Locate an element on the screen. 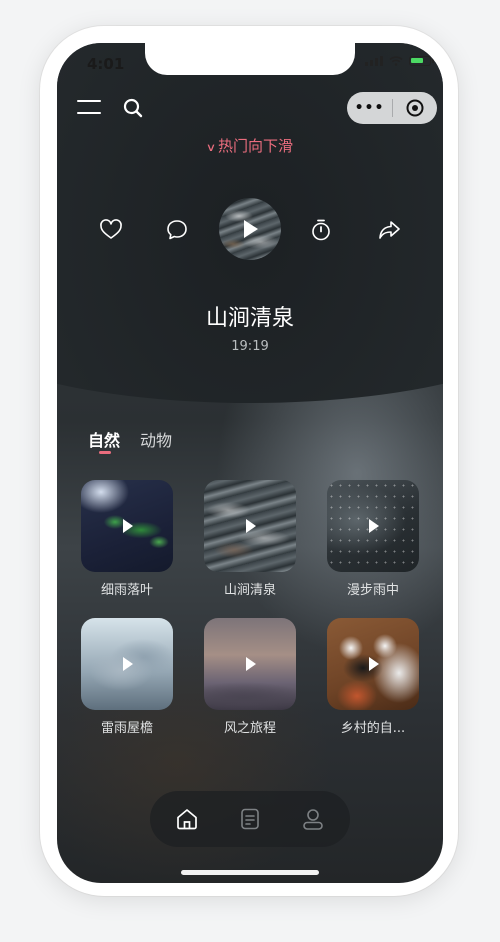 The image size is (500, 942). now-playing-duration: 19:19 is located at coordinates (250, 346).